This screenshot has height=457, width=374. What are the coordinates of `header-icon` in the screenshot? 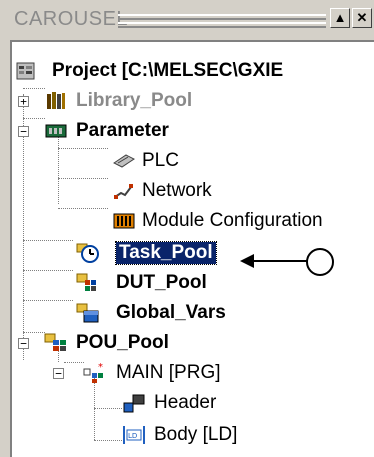 It's located at (134, 403).